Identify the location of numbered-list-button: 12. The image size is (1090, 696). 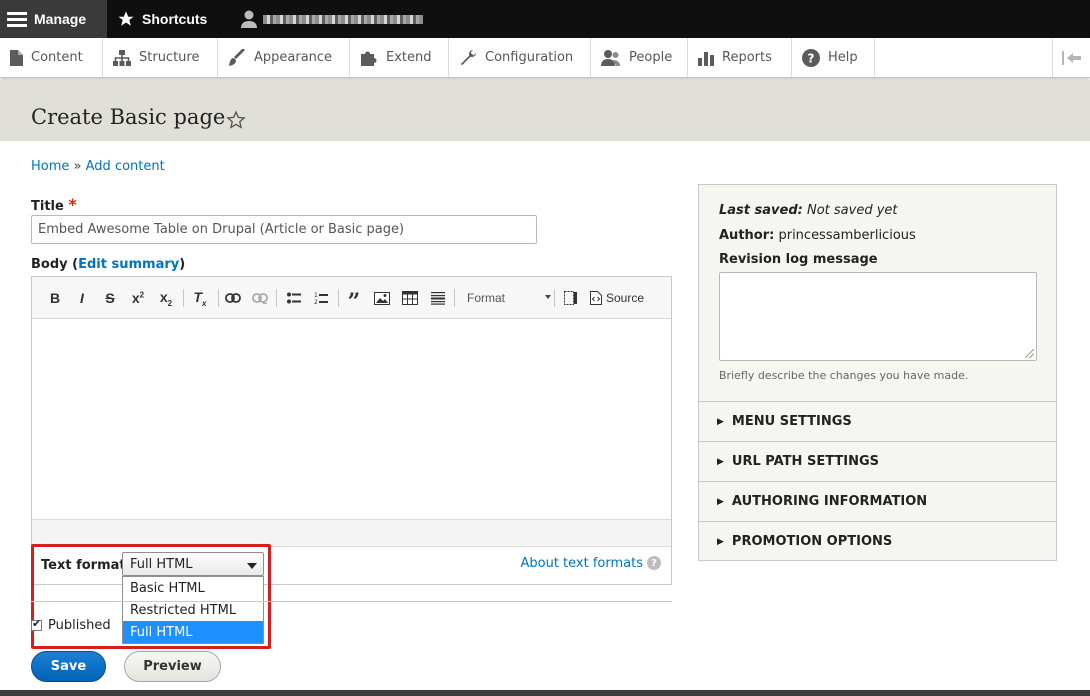
(321, 298).